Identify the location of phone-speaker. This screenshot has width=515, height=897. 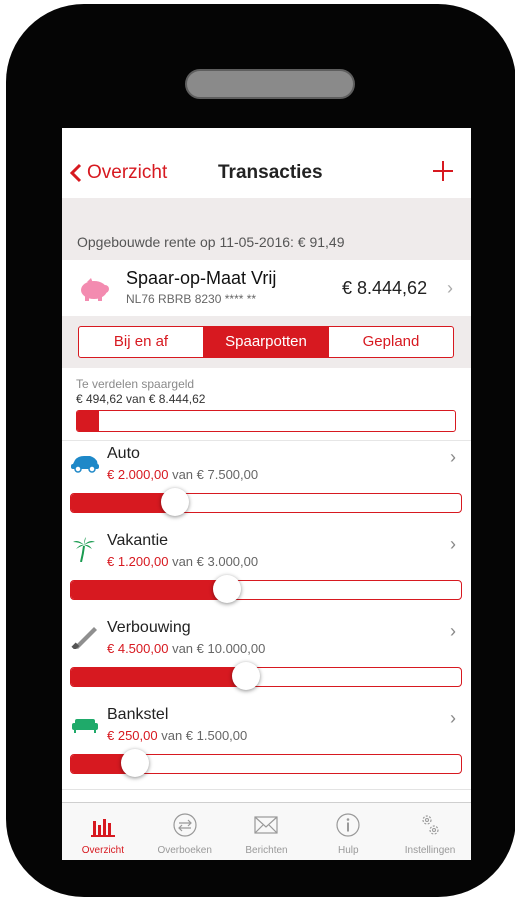
(270, 84).